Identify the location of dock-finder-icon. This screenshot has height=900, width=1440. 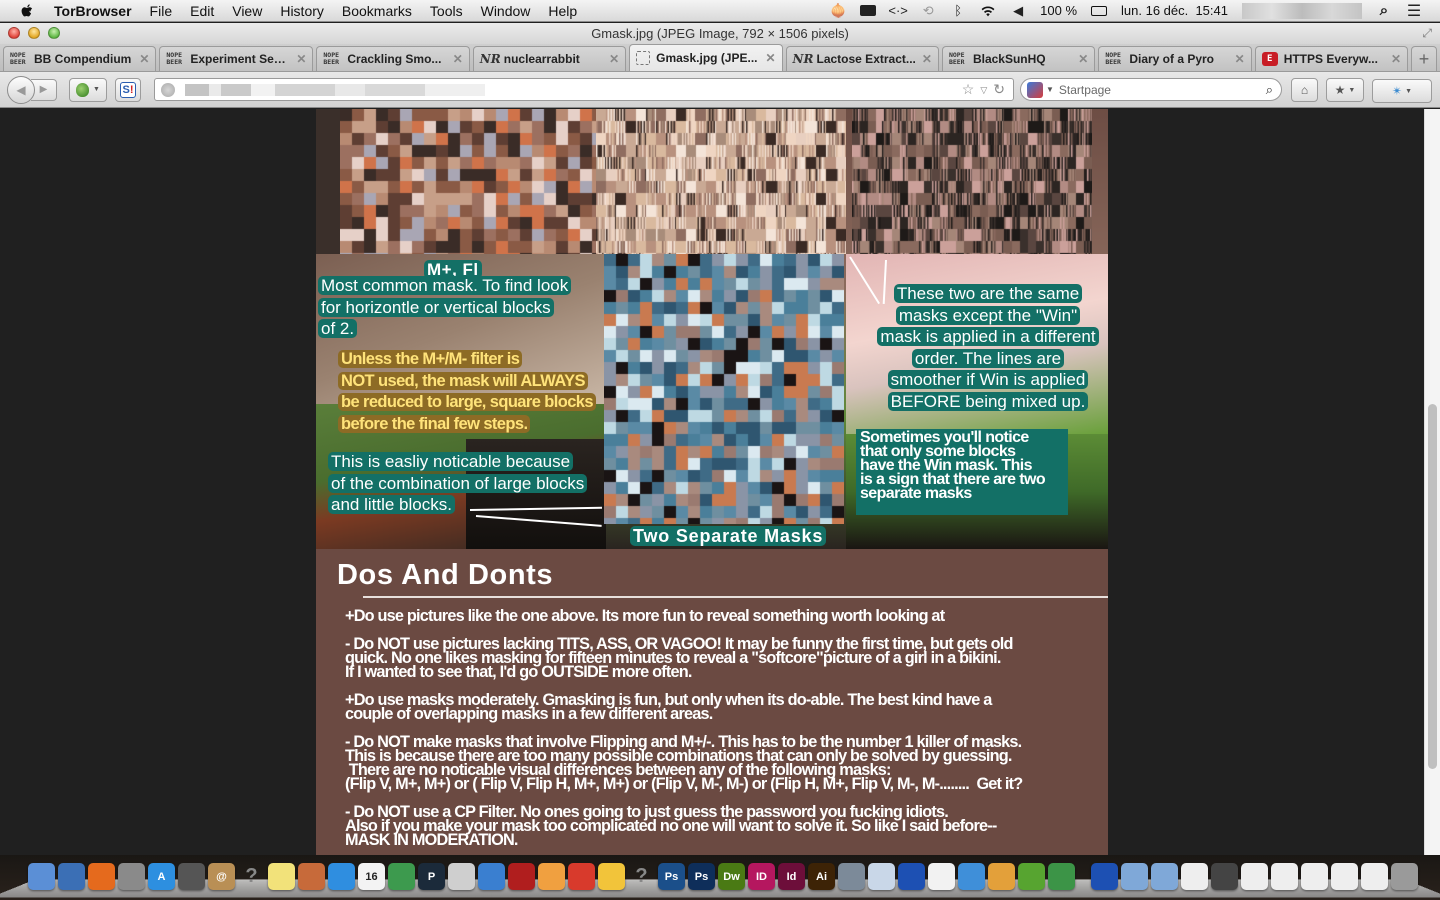
(41, 876).